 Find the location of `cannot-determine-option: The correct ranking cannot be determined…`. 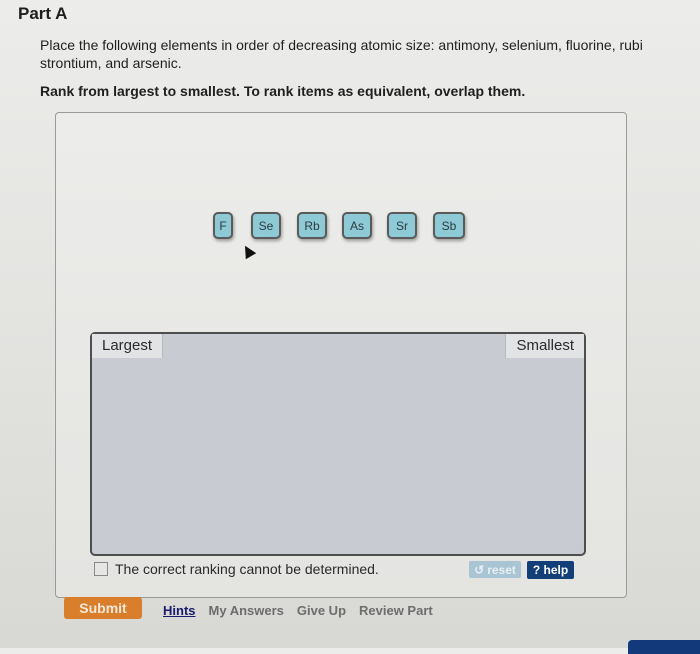

cannot-determine-option: The correct ranking cannot be determined… is located at coordinates (236, 569).